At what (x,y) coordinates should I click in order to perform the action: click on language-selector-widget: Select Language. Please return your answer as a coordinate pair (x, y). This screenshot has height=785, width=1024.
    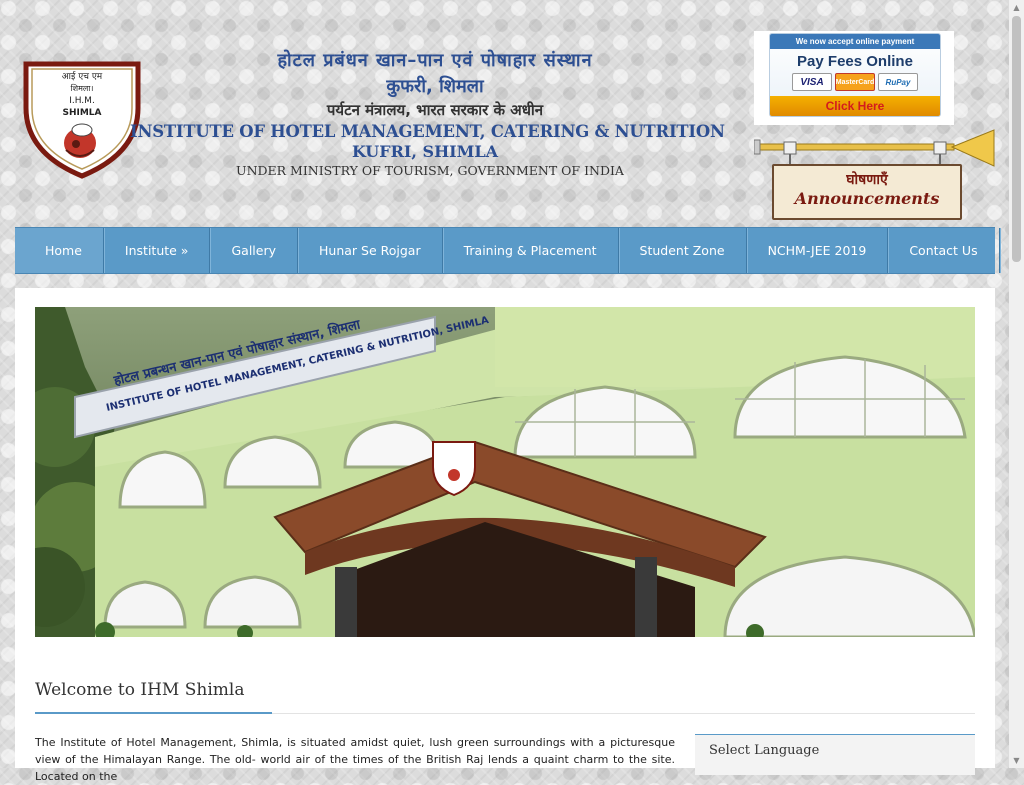
    Looking at the image, I should click on (835, 754).